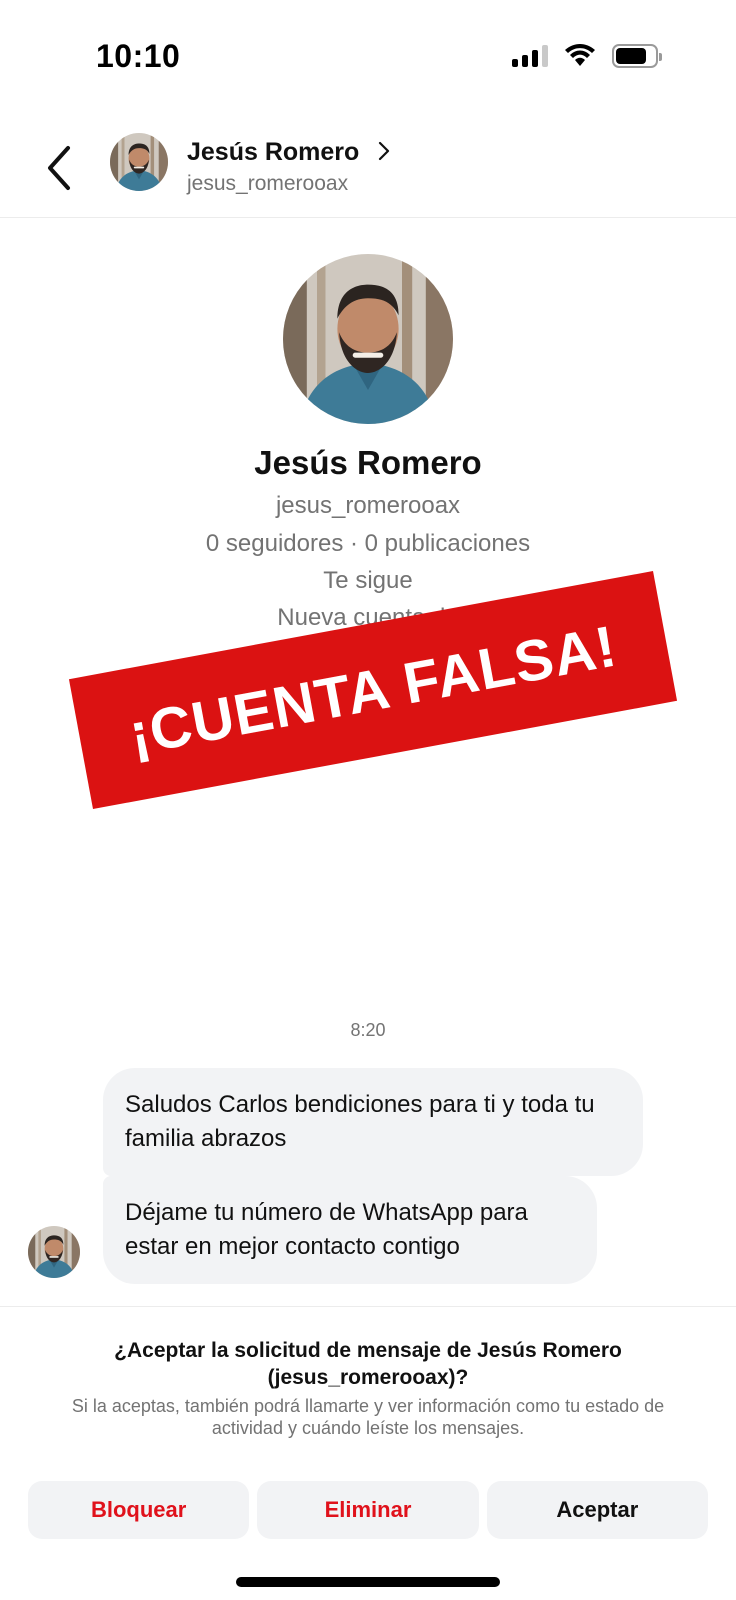 The width and height of the screenshot is (736, 1600). Describe the element at coordinates (368, 1582) in the screenshot. I see `home-indicator` at that location.